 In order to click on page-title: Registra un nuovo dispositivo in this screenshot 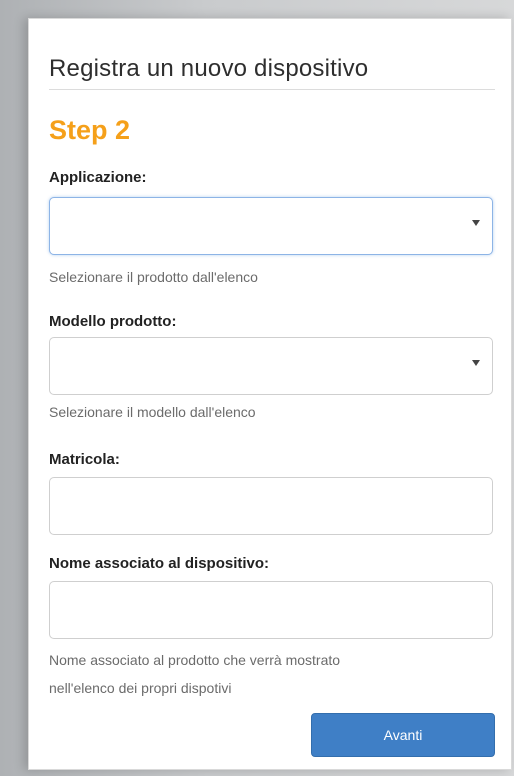, I will do `click(209, 68)`.